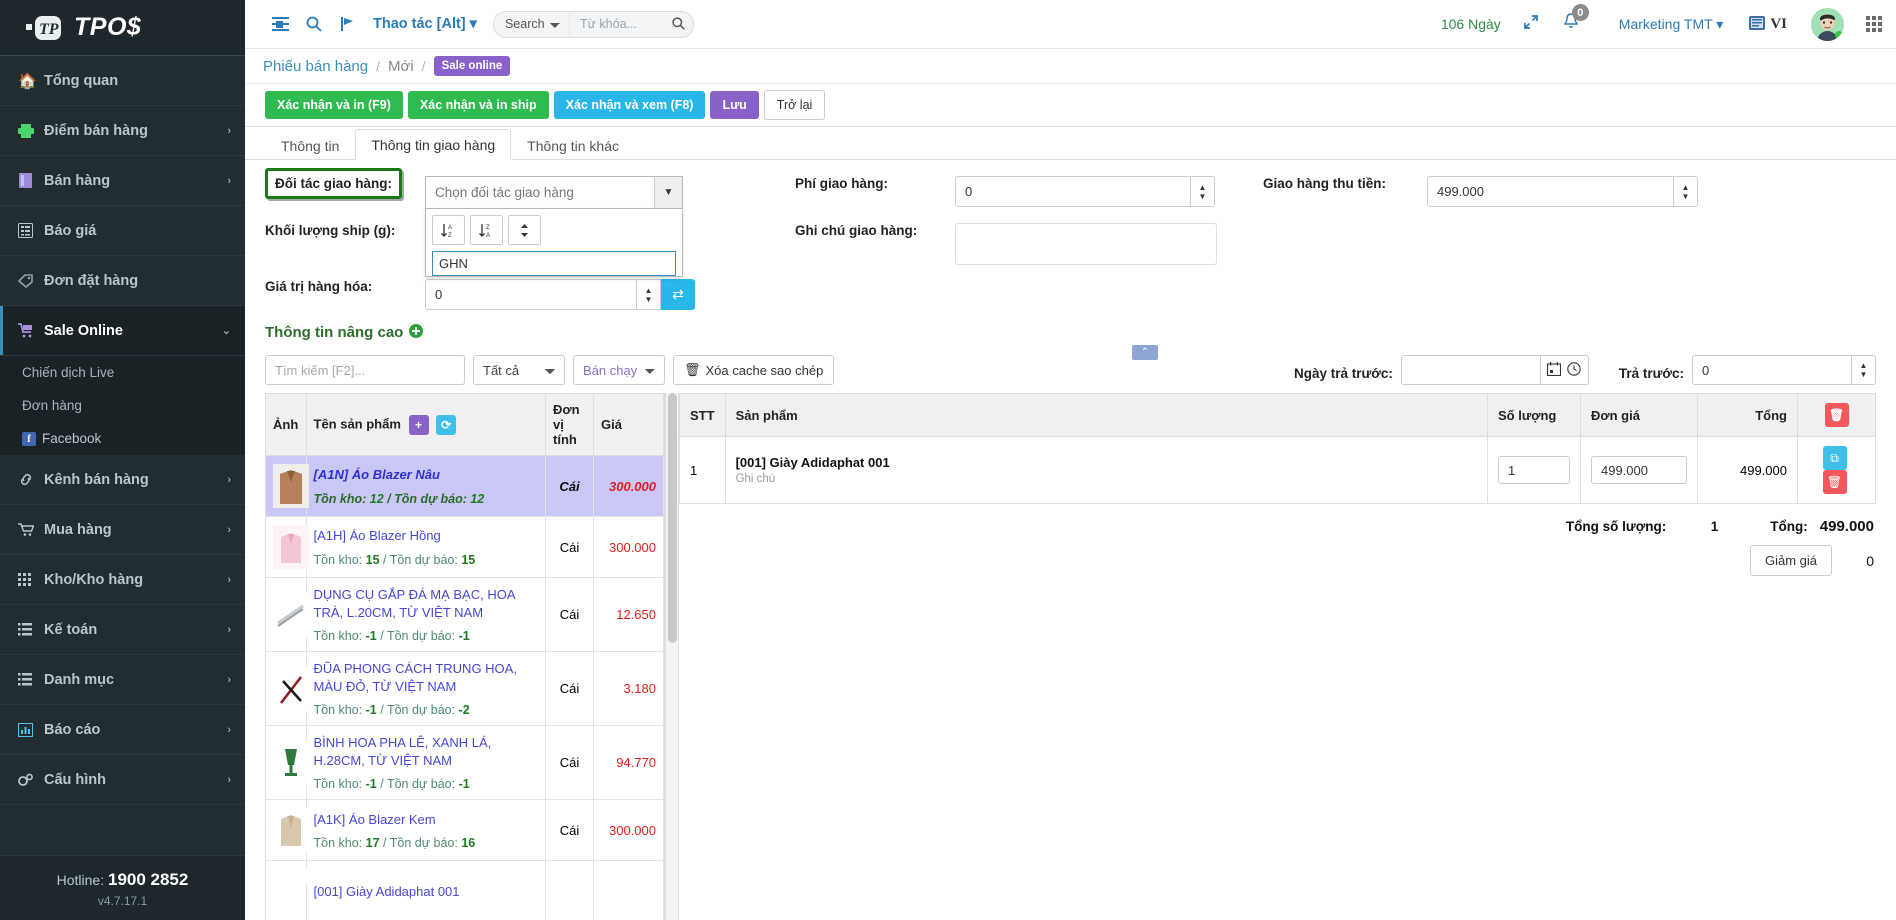 The image size is (1896, 920). I want to click on sidebar-toggle-icon, so click(280, 24).